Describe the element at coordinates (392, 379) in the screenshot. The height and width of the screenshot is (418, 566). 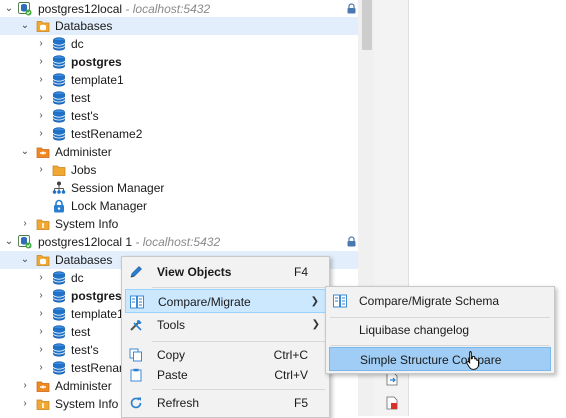
I see `export-icon` at that location.